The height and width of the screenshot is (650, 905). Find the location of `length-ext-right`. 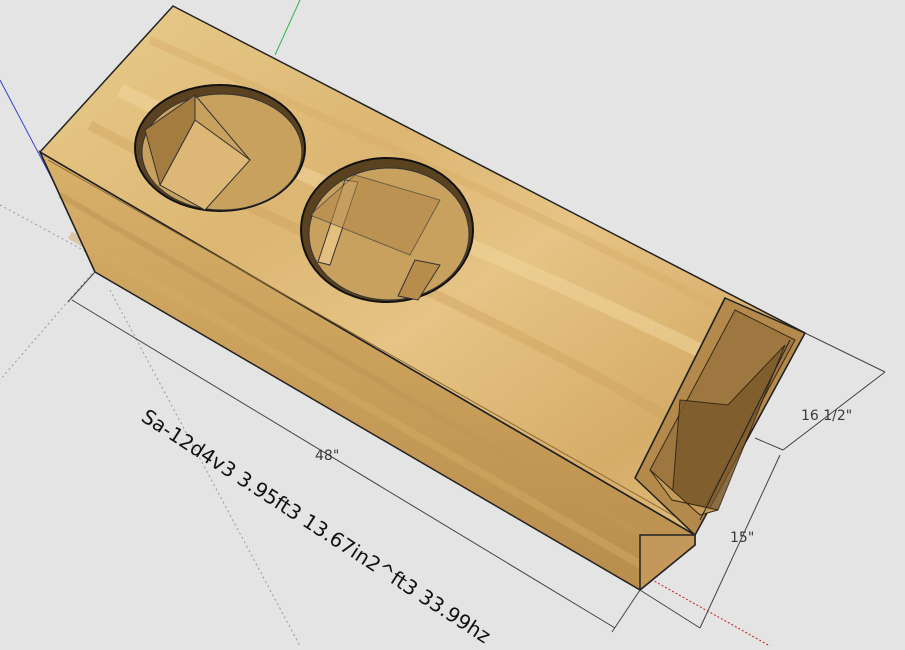

length-ext-right is located at coordinates (626, 611).